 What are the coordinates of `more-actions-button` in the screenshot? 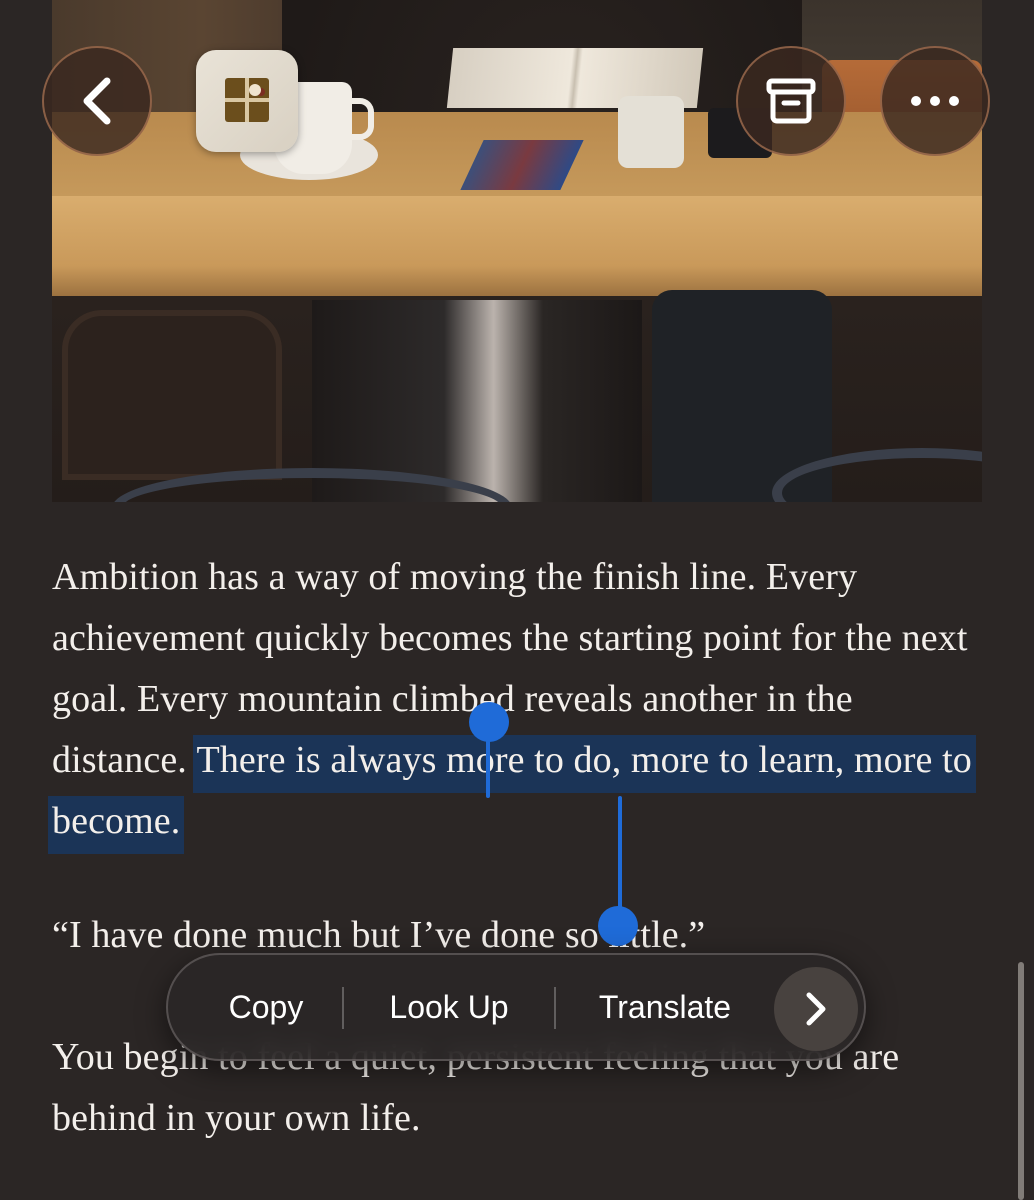 It's located at (816, 1009).